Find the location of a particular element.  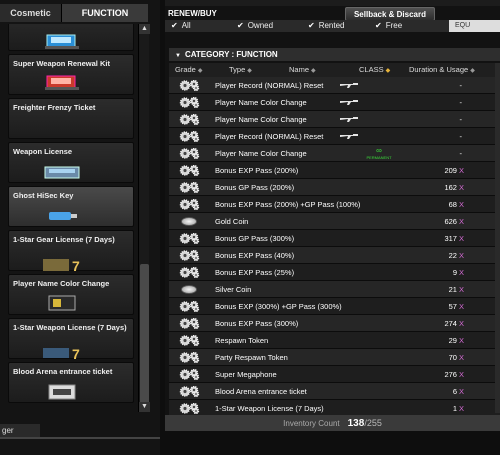

duration-value: 22 is located at coordinates (452, 255).